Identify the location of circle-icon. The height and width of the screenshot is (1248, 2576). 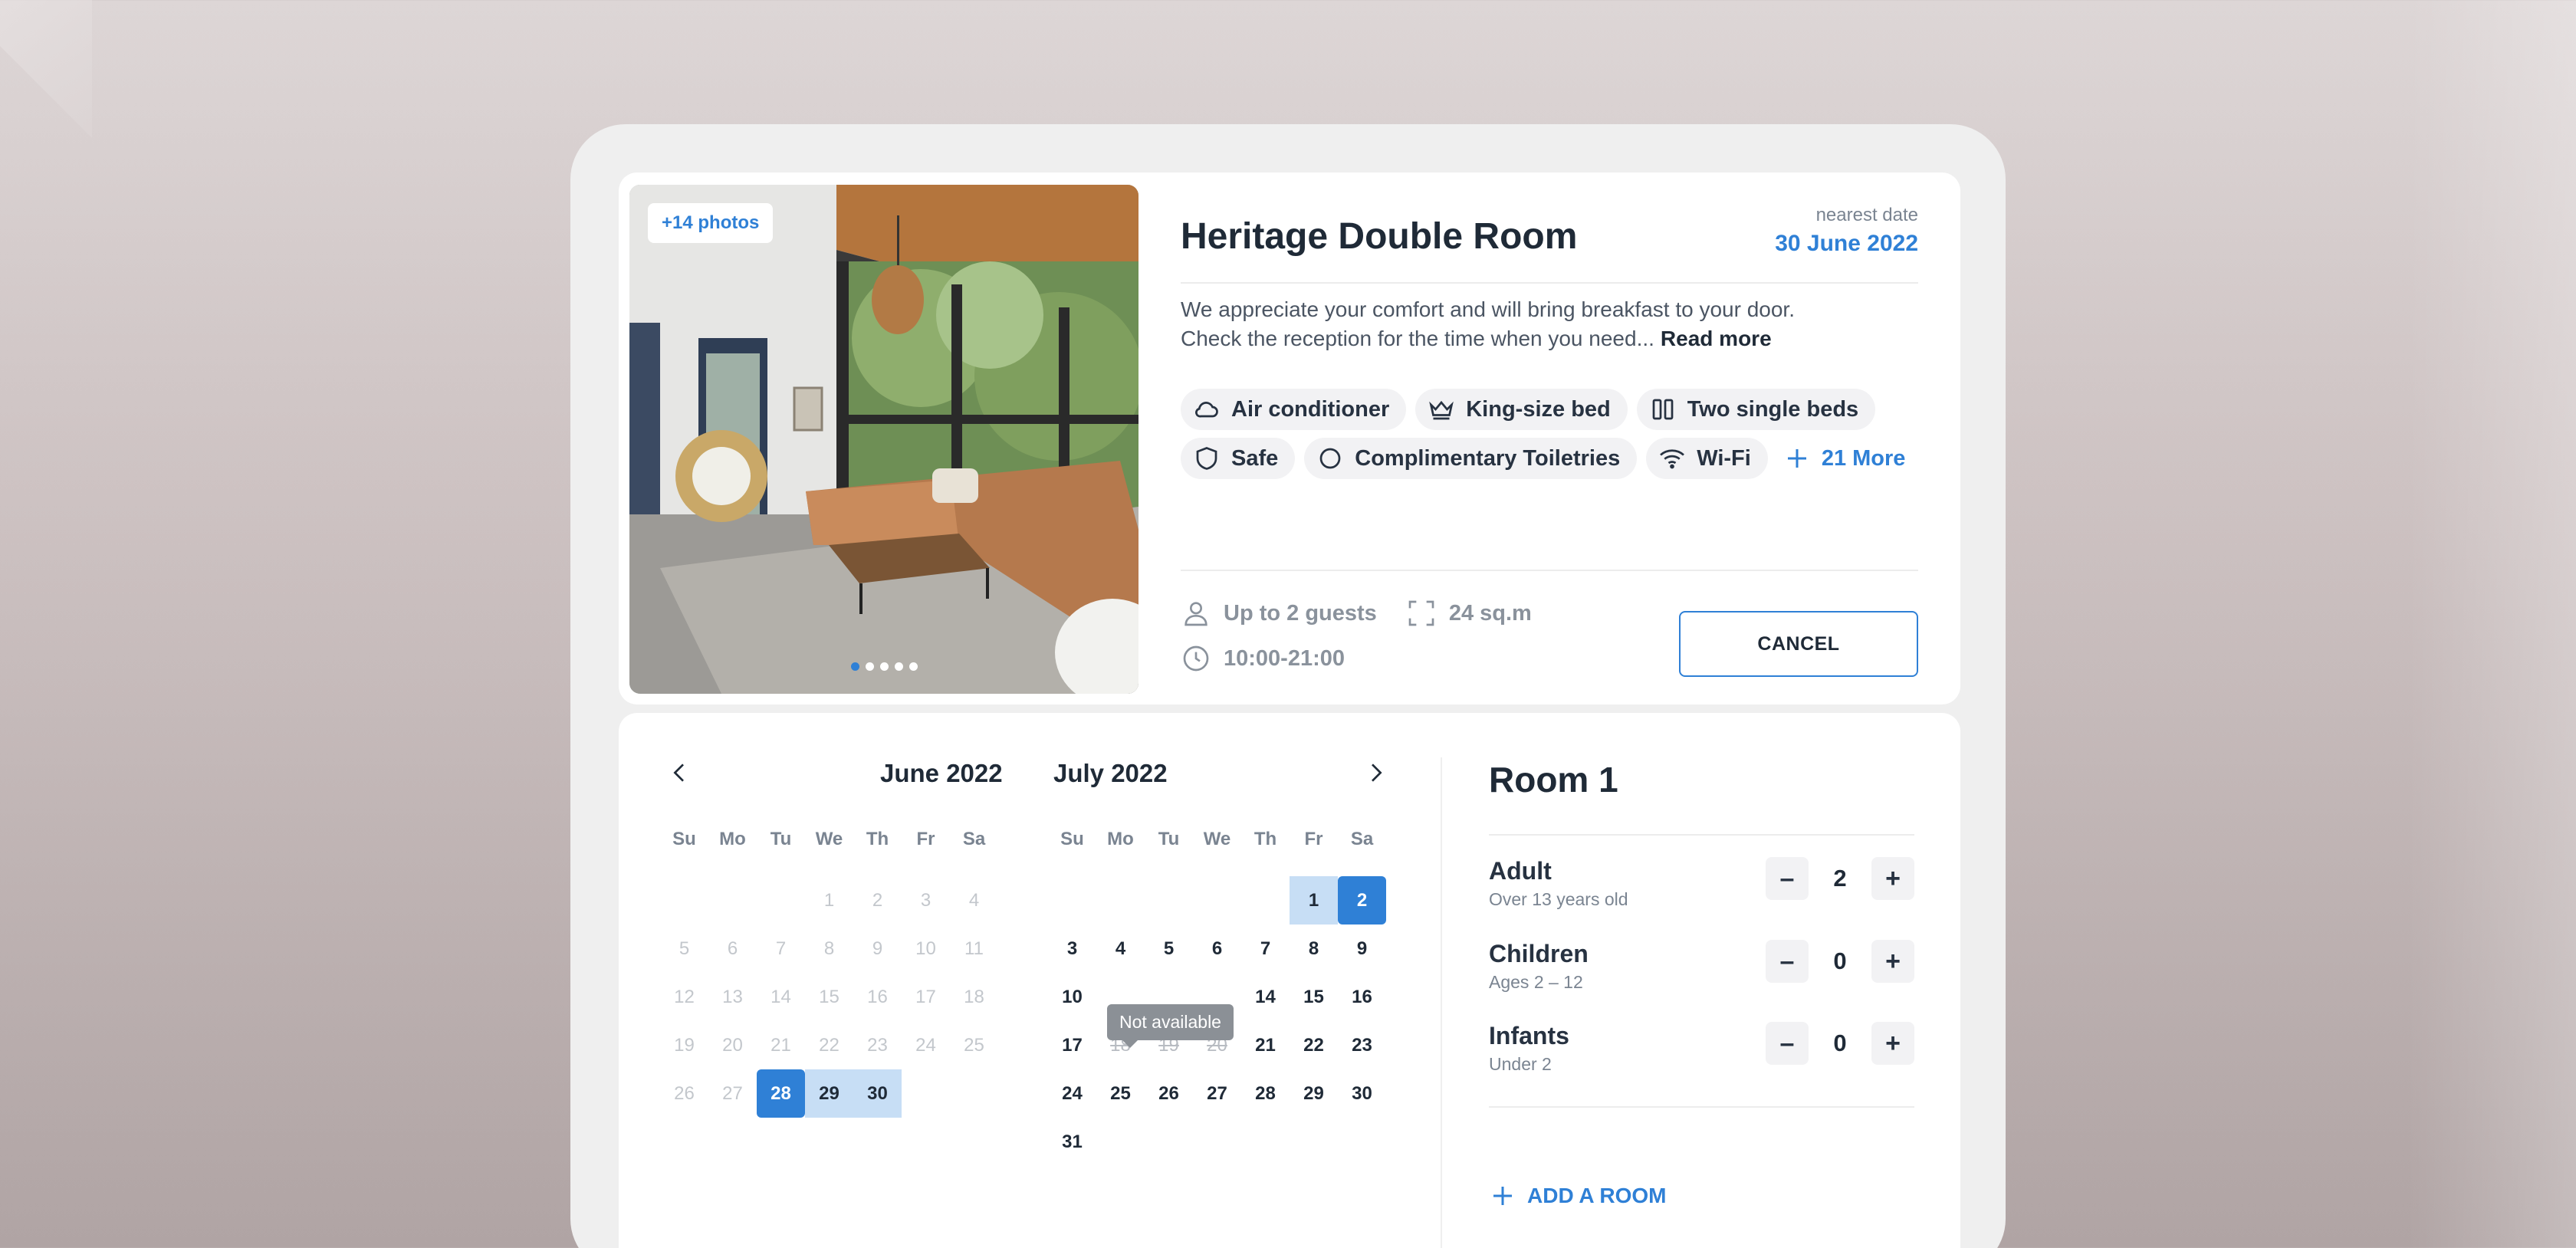
(1330, 459).